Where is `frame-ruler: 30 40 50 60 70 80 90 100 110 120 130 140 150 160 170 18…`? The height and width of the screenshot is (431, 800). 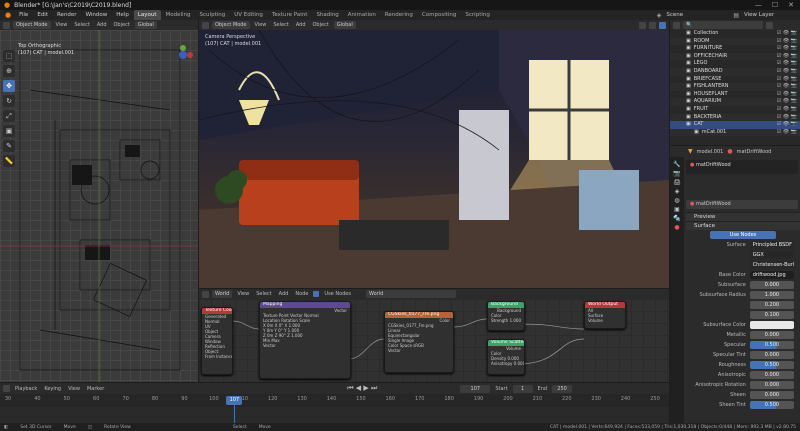 frame-ruler: 30 40 50 60 70 80 90 100 110 120 130 140 150 160 170 18… is located at coordinates (334, 401).